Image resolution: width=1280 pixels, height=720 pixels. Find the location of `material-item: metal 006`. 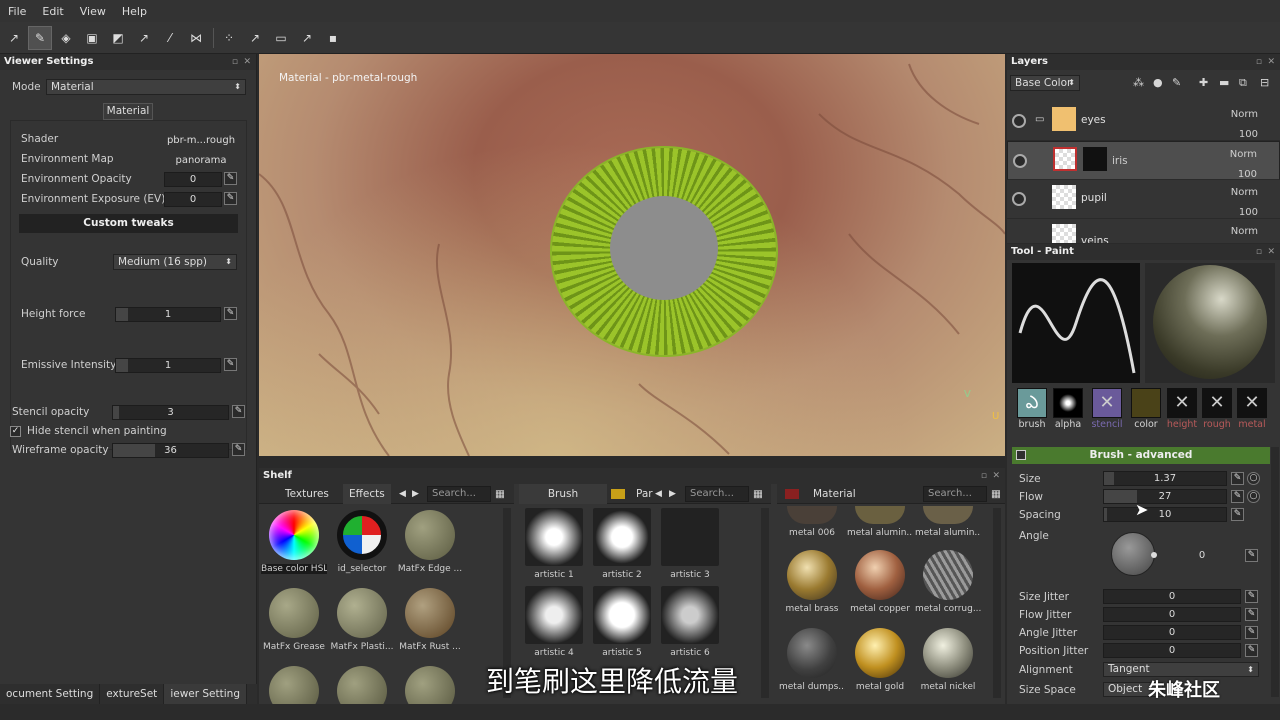

material-item: metal 006 is located at coordinates (812, 522).